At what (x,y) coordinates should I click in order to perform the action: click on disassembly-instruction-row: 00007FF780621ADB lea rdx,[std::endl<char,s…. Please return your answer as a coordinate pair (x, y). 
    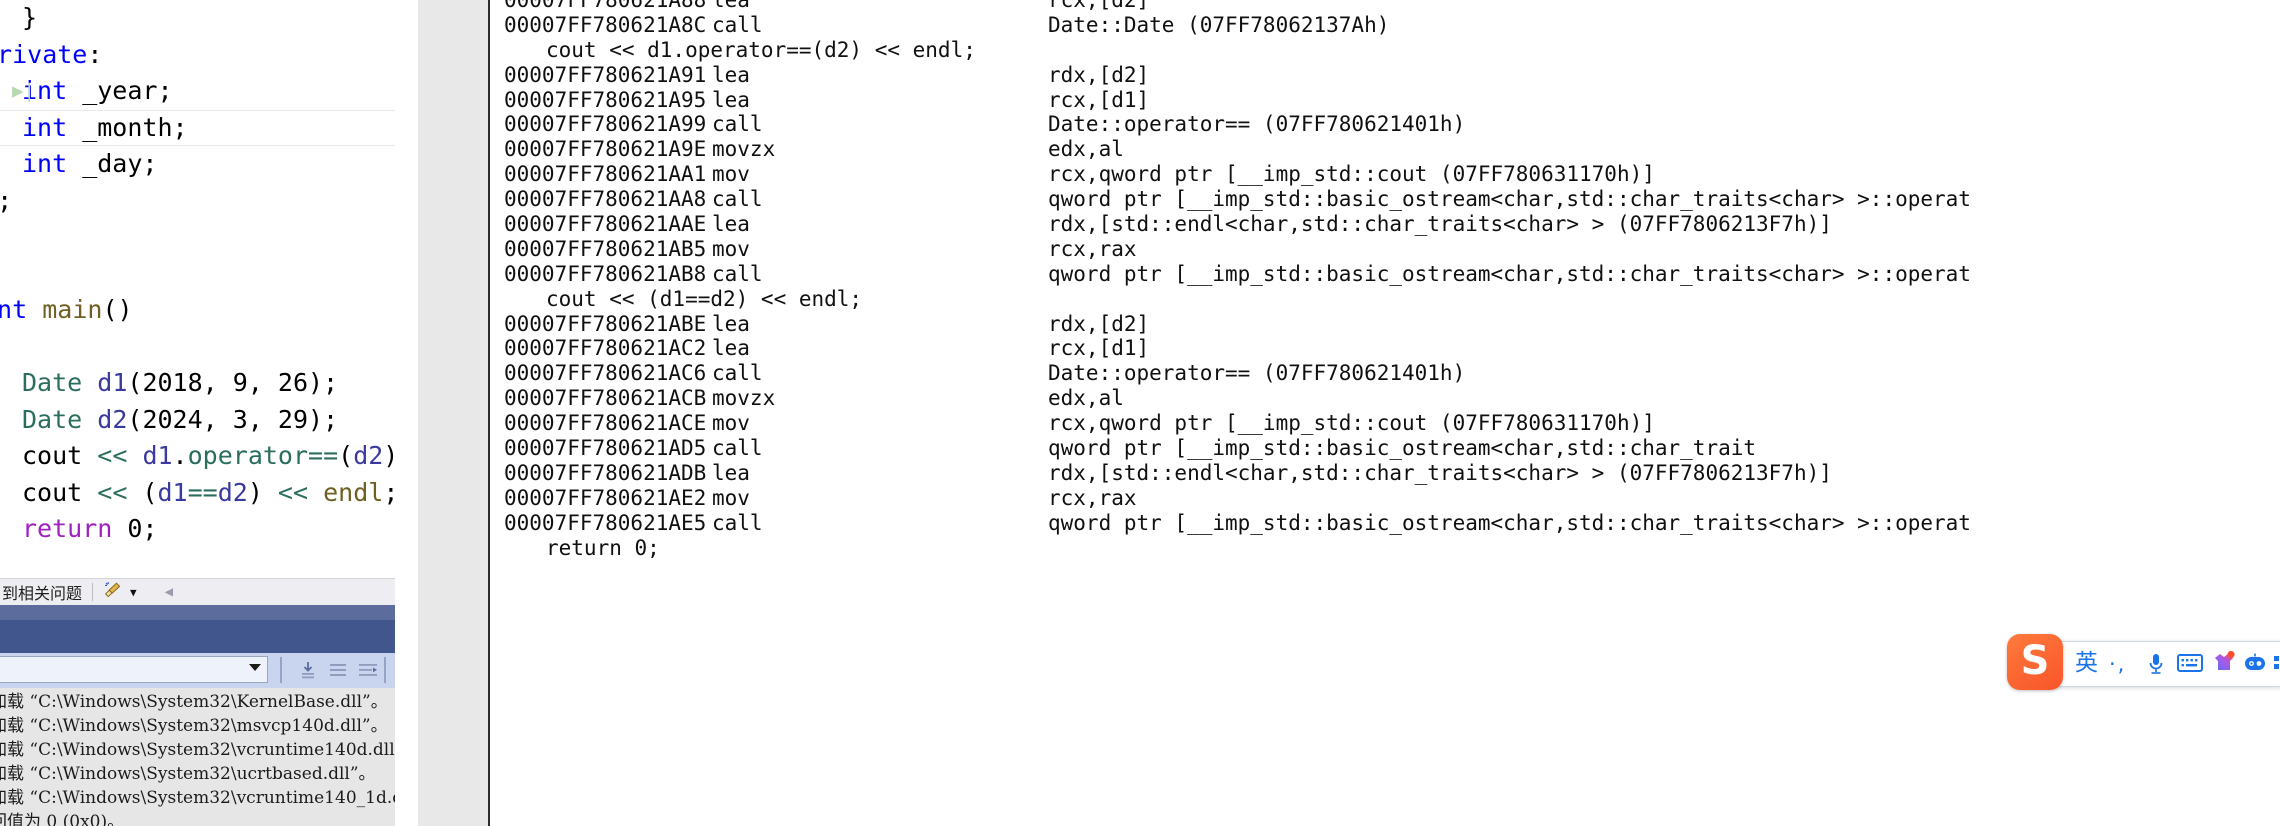
    Looking at the image, I should click on (1349, 473).